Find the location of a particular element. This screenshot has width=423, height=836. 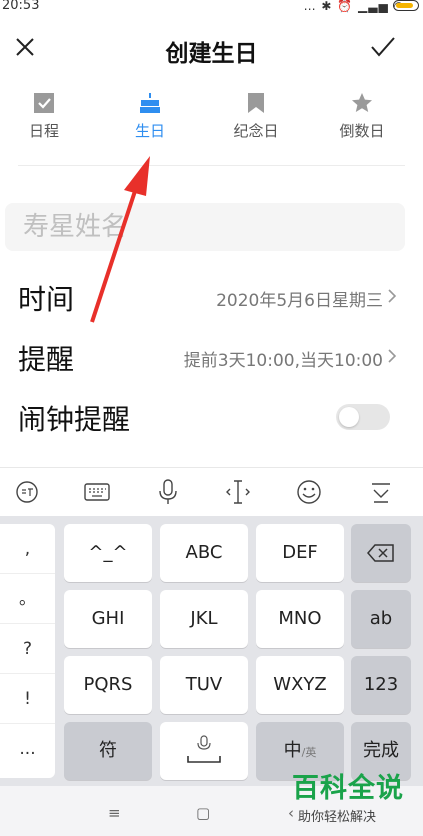

key-language-switch: 中/英 is located at coordinates (300, 751).